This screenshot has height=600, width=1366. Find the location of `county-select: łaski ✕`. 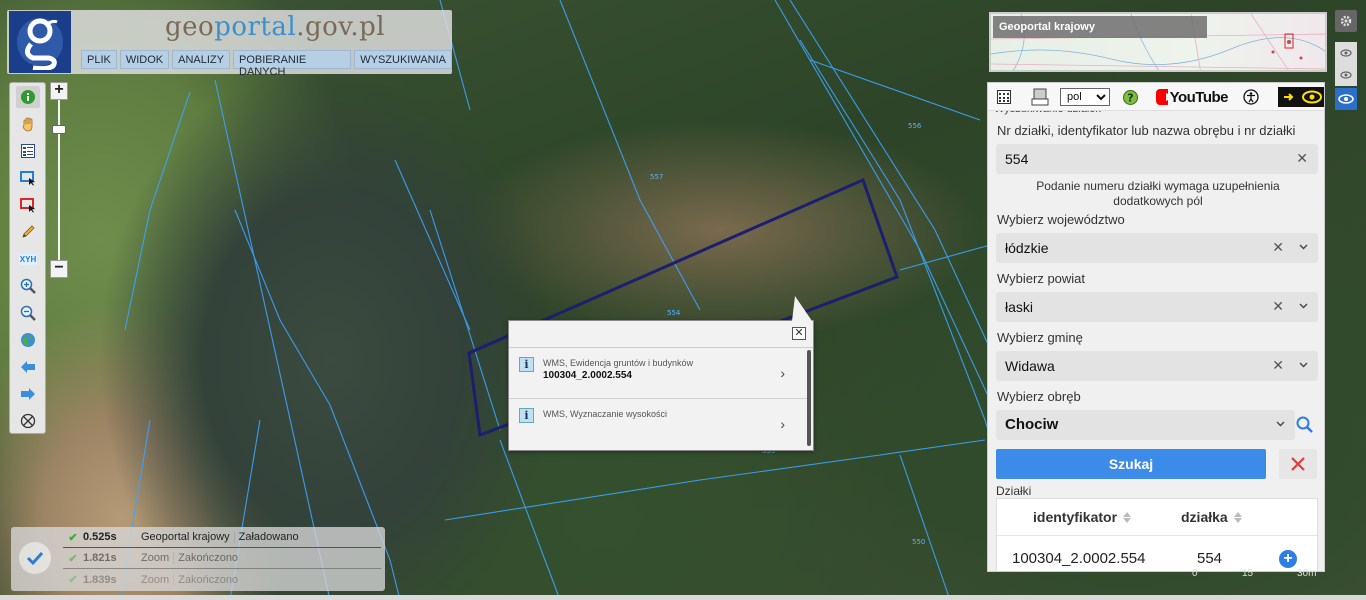

county-select: łaski ✕ is located at coordinates (1157, 307).